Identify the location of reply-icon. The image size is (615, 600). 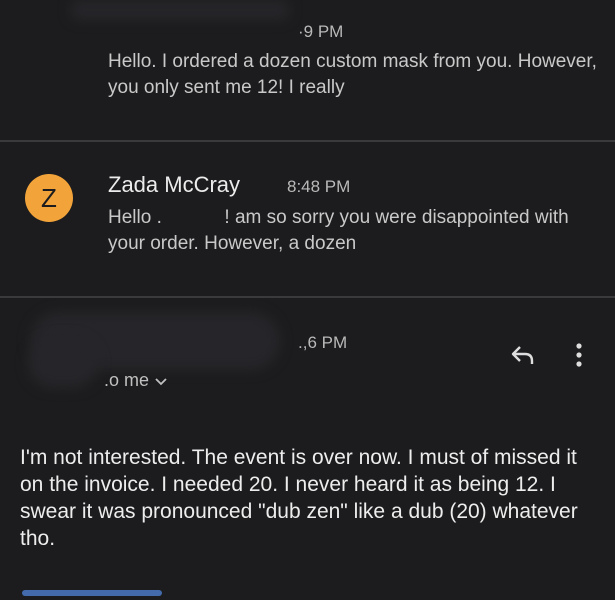
(523, 357).